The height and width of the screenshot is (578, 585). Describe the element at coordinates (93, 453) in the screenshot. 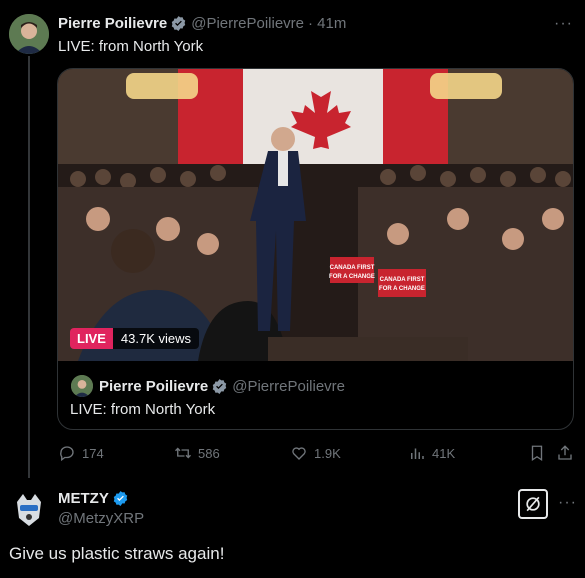

I see `reply-count: 174` at that location.